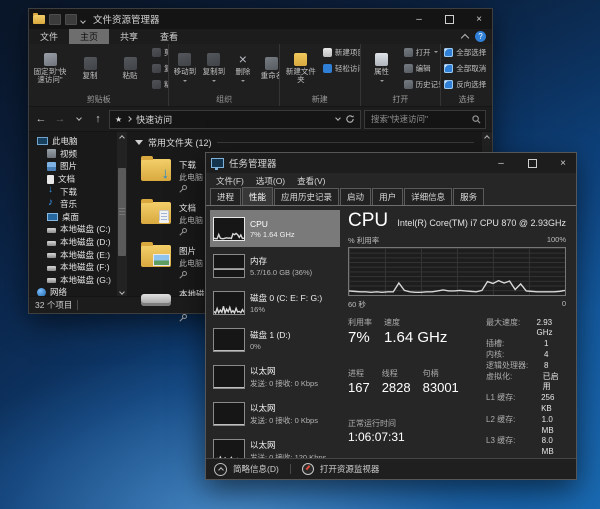 The width and height of the screenshot is (600, 509). I want to click on taskmgr-titlebar: 任务管理器 – ×, so click(391, 163).